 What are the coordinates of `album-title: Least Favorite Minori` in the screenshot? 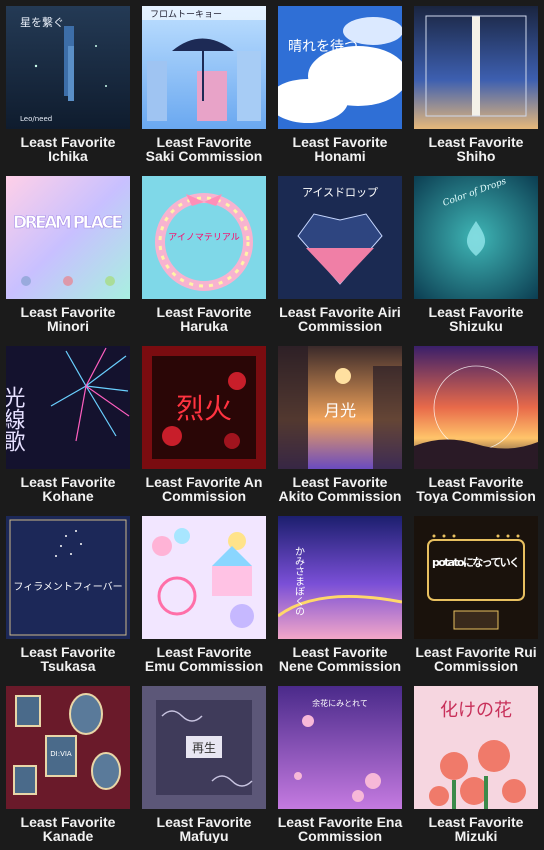 It's located at (68, 316).